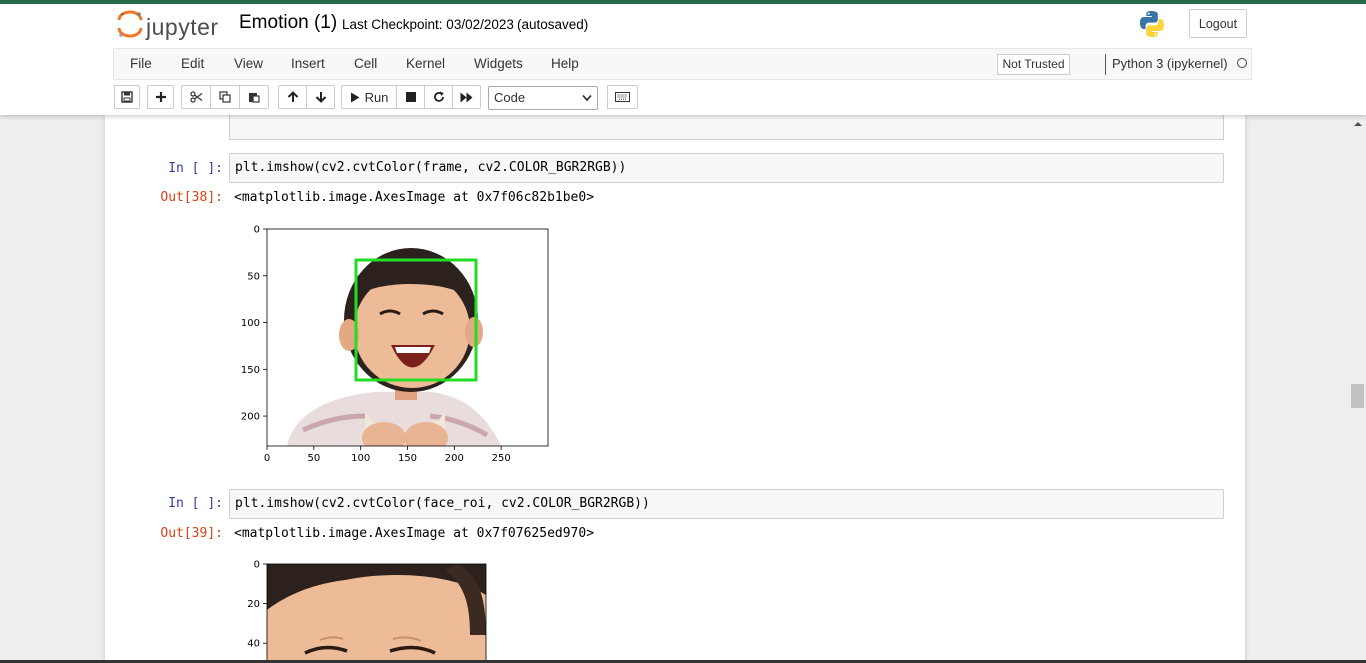  What do you see at coordinates (1218, 23) in the screenshot?
I see `logout-button: Logout` at bounding box center [1218, 23].